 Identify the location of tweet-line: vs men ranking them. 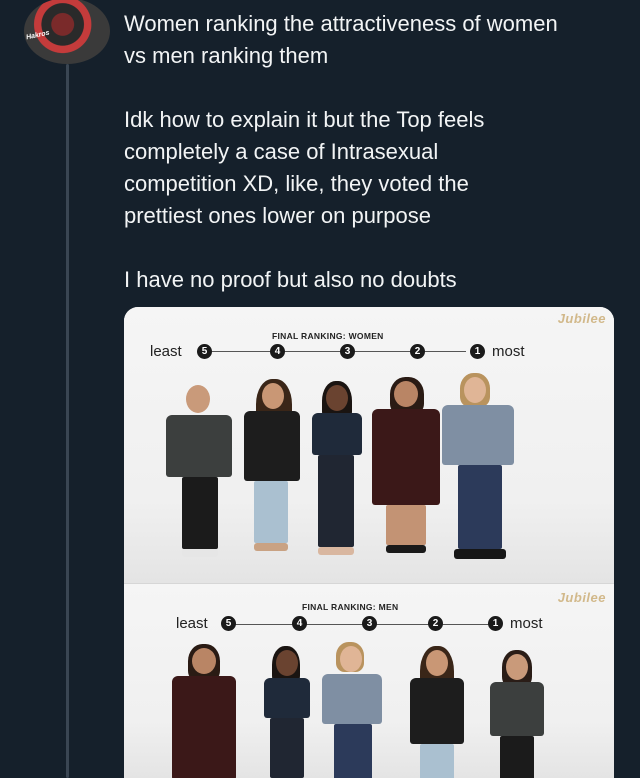
(226, 55).